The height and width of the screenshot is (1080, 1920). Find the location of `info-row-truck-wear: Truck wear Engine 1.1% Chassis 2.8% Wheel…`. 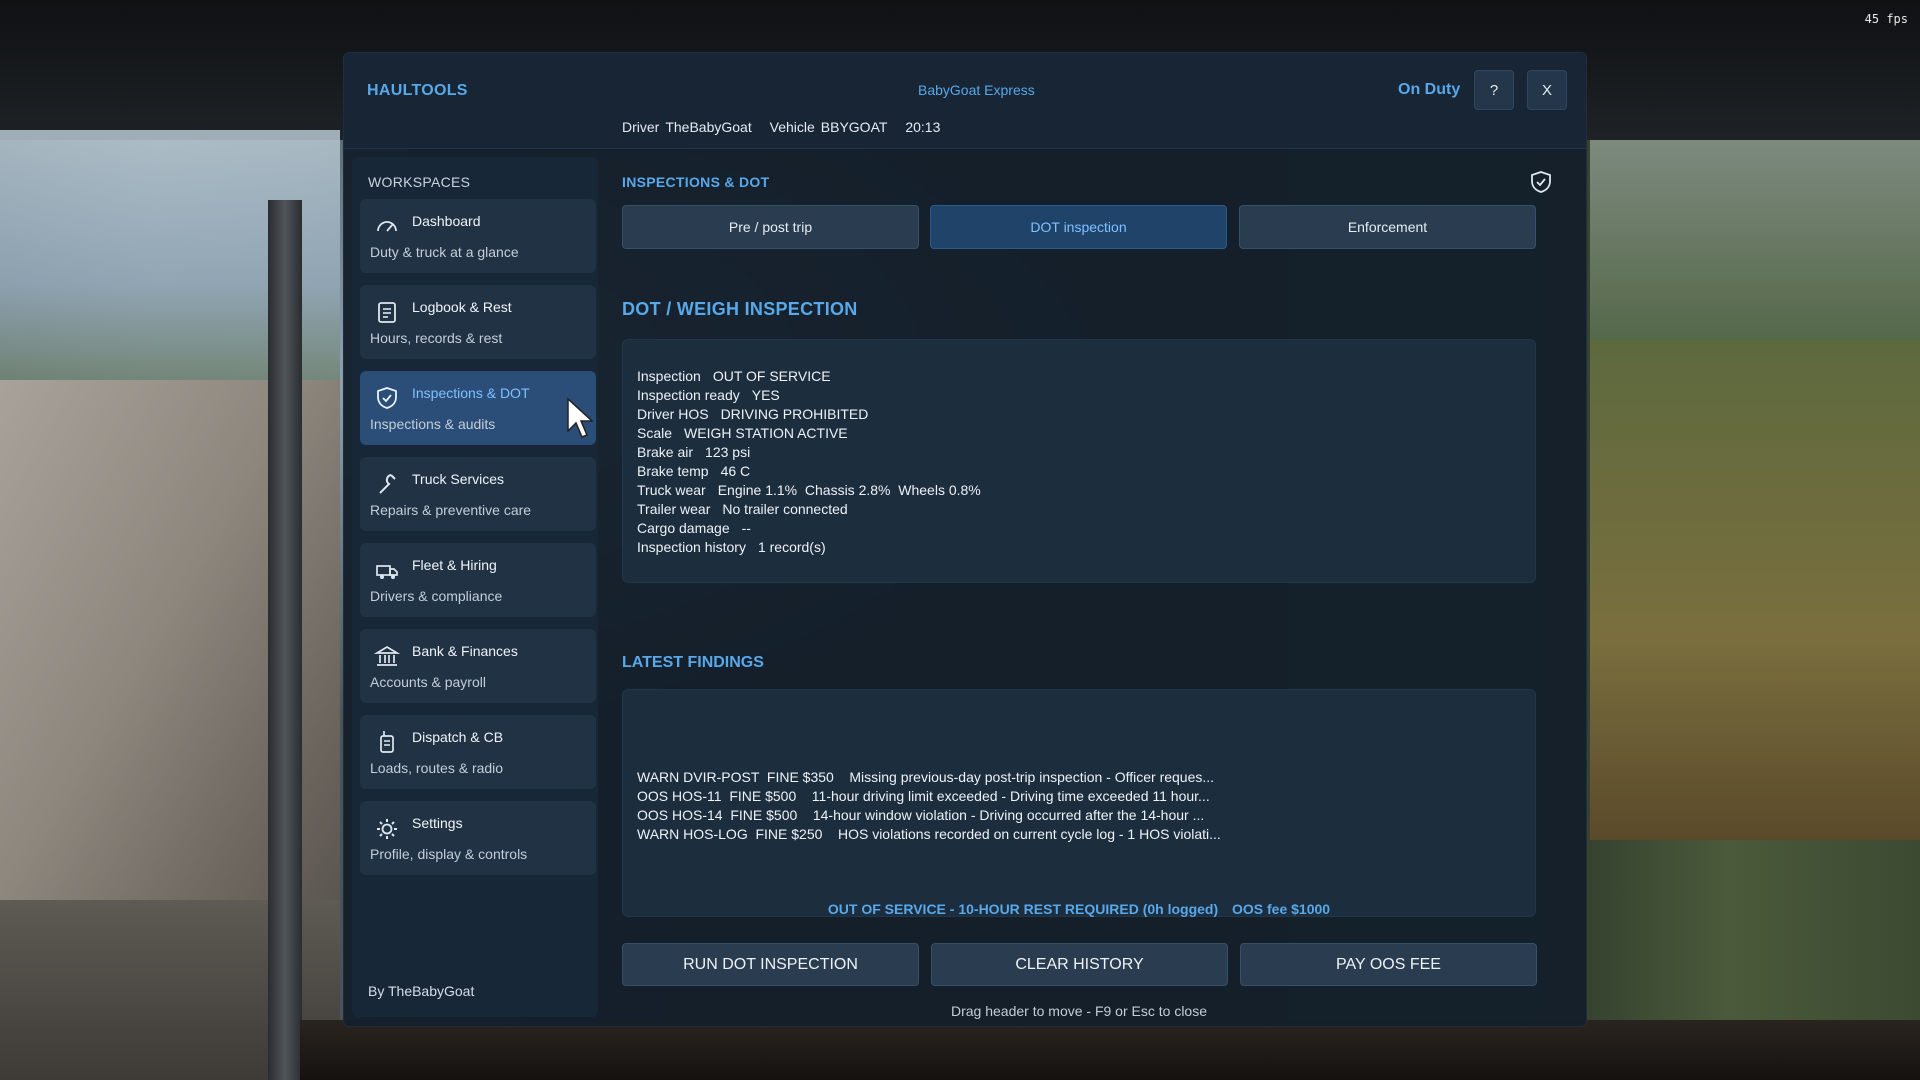

info-row-truck-wear: Truck wear Engine 1.1% Chassis 2.8% Wheel… is located at coordinates (809, 490).